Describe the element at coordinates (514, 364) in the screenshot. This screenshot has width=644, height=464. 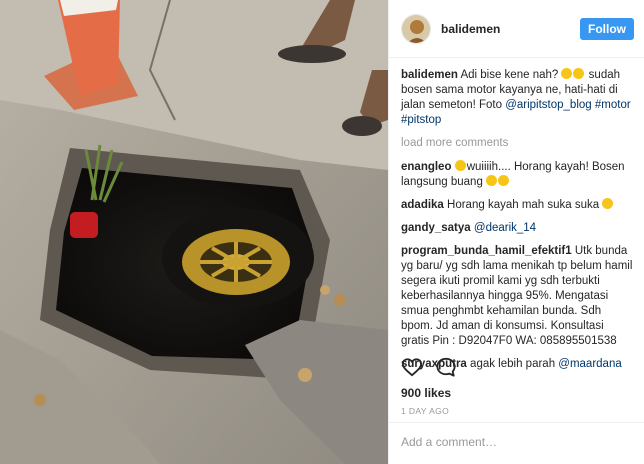
I see `comment-text: agak lebih parah` at that location.